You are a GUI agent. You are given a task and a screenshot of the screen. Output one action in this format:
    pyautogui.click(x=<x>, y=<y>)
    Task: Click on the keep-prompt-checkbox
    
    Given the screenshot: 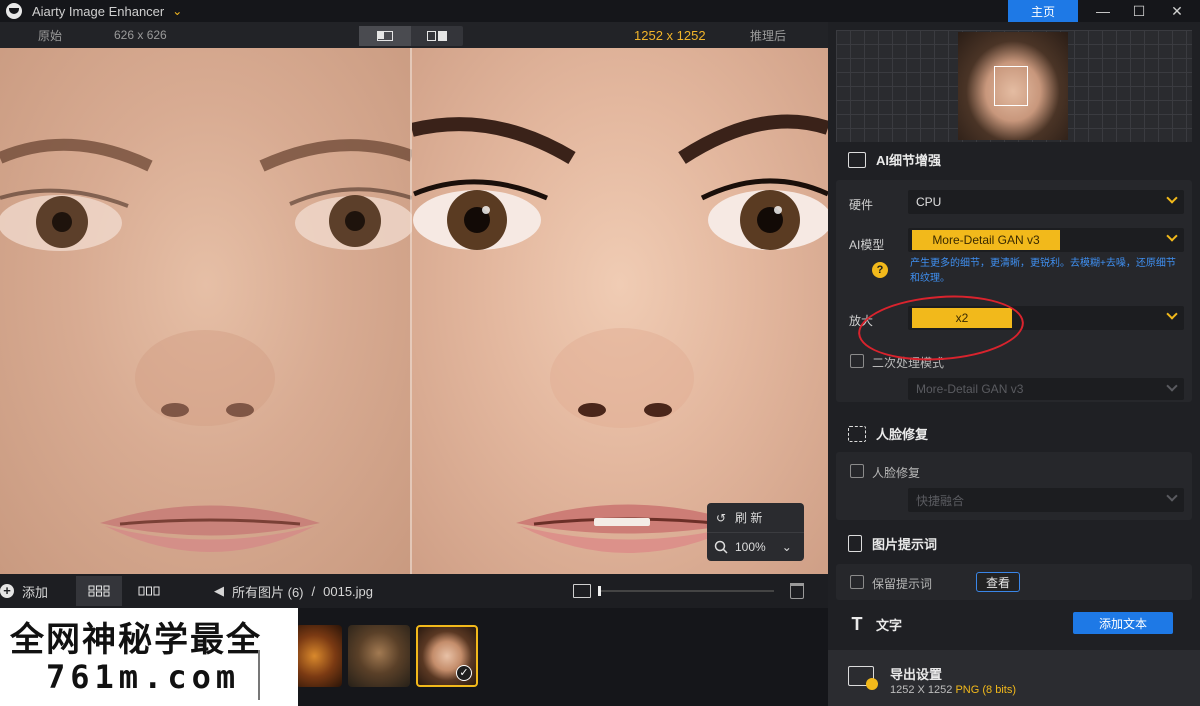 What is the action you would take?
    pyautogui.click(x=857, y=582)
    